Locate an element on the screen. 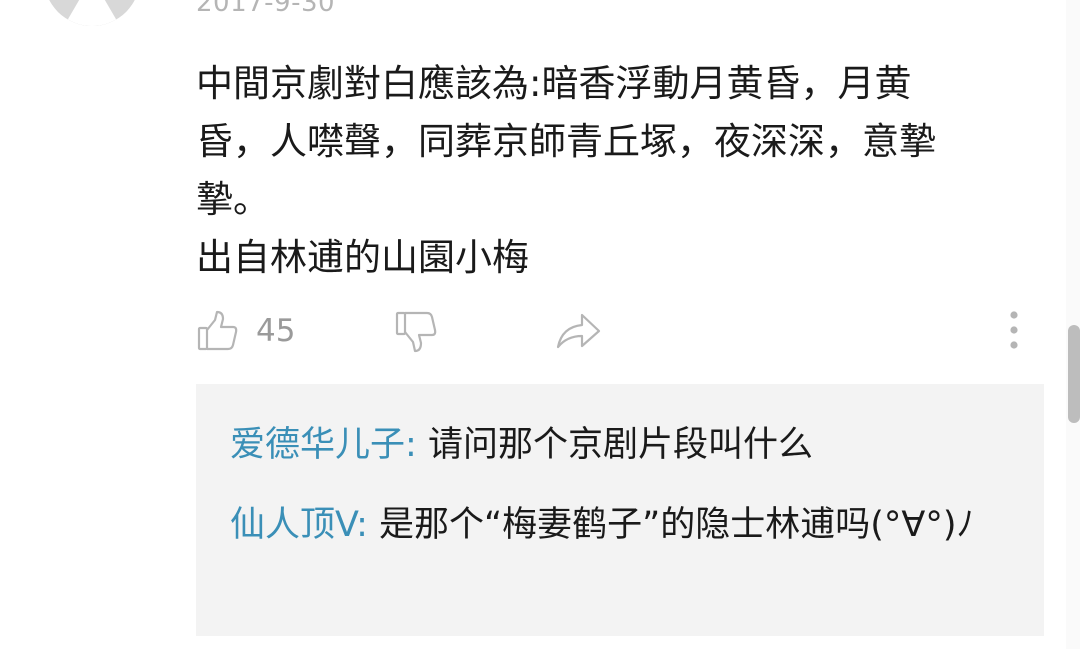 This screenshot has height=649, width=1080. reply-text: 请问那个京剧片段叫什么 is located at coordinates (614, 445).